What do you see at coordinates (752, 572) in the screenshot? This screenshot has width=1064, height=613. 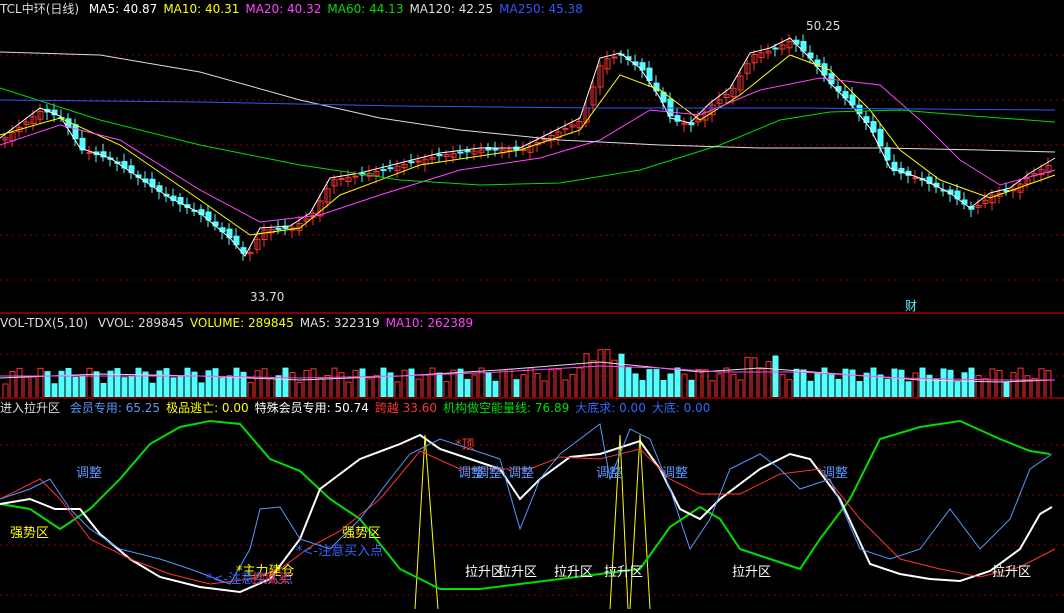 I see `annotation-14: 拉升区` at bounding box center [752, 572].